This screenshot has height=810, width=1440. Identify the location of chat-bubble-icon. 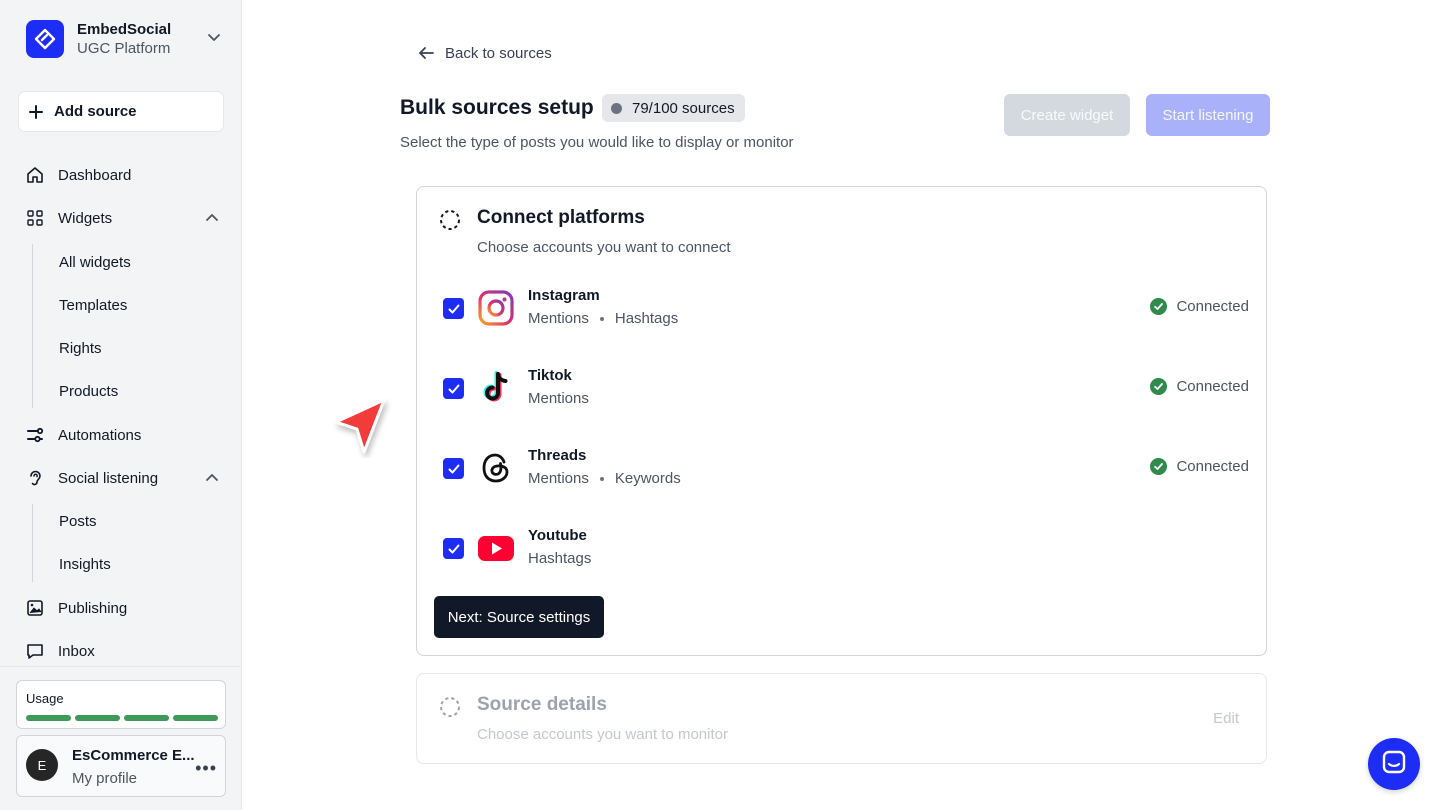
(35, 651).